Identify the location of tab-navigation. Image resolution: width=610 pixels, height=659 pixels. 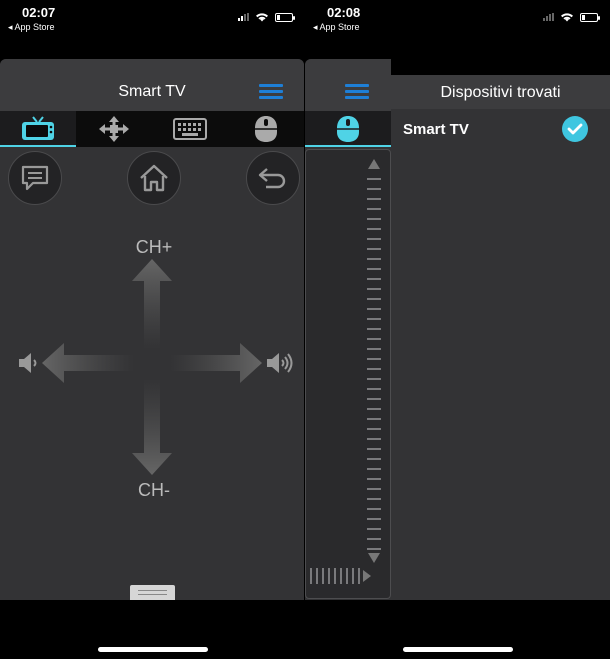
(114, 129).